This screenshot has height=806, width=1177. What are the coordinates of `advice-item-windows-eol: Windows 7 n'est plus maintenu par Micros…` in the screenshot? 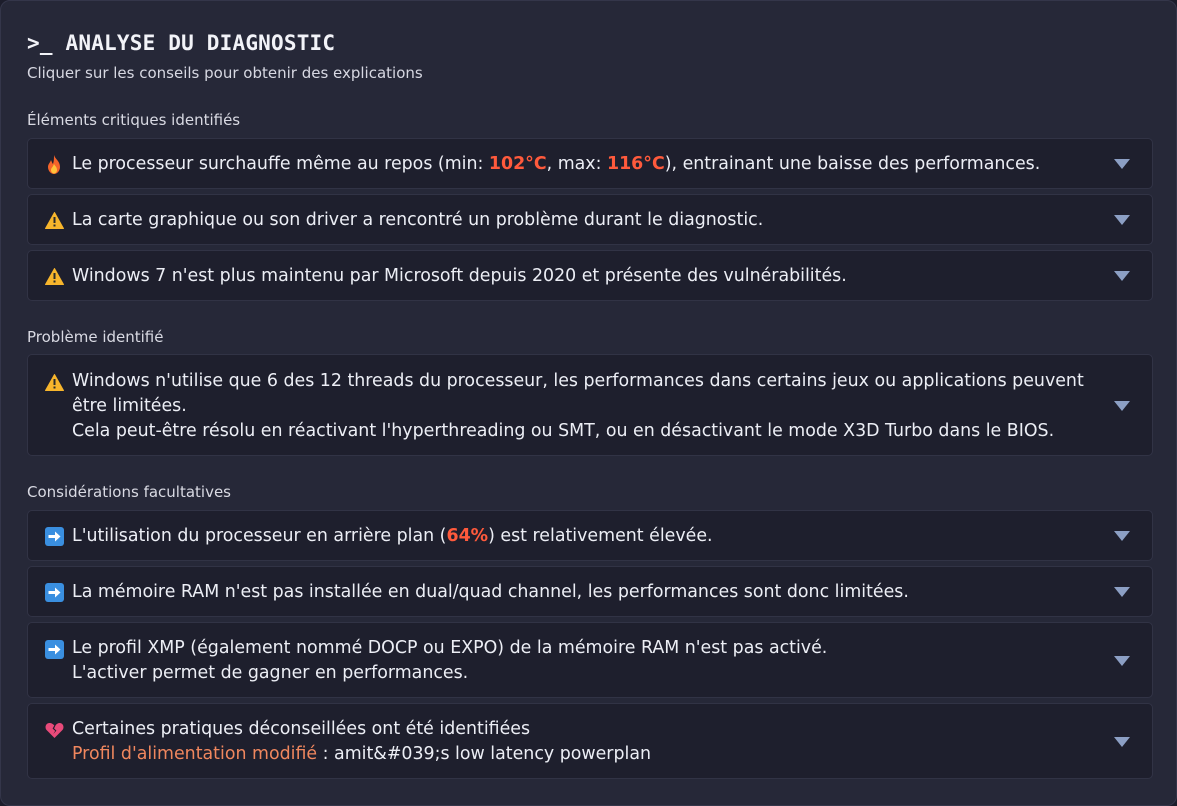 It's located at (590, 275).